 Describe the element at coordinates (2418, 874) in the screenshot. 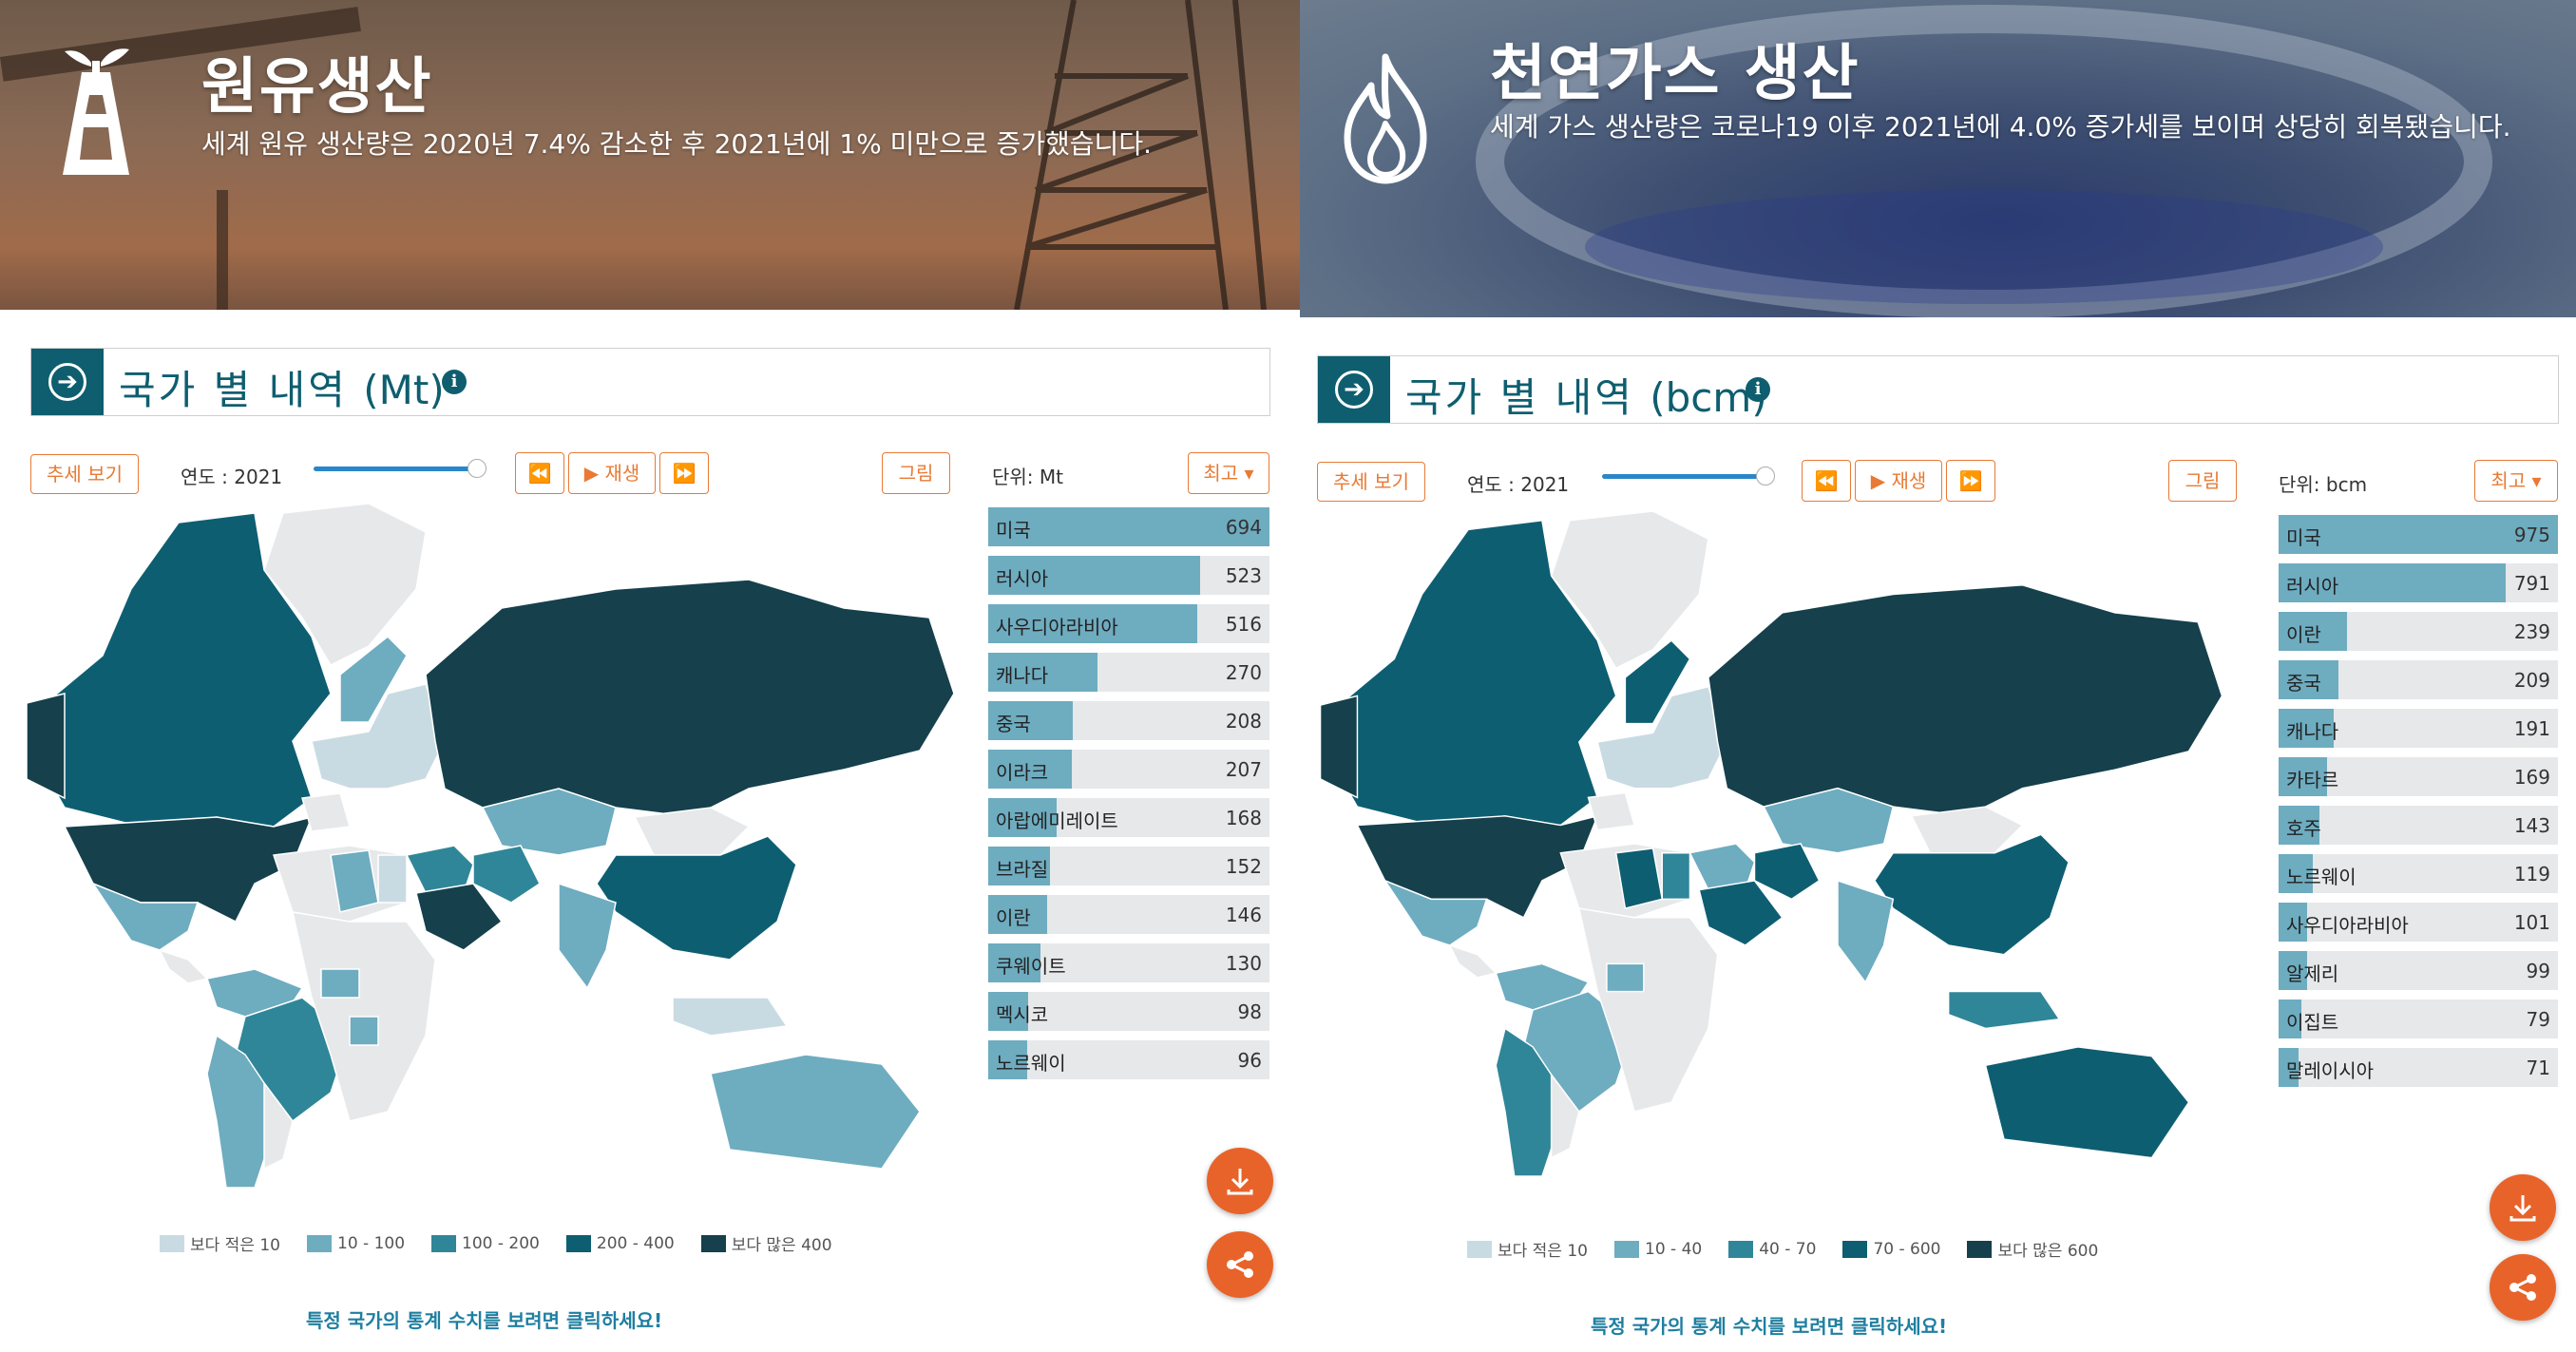

I see `ranking-row: 노르웨이 119` at that location.